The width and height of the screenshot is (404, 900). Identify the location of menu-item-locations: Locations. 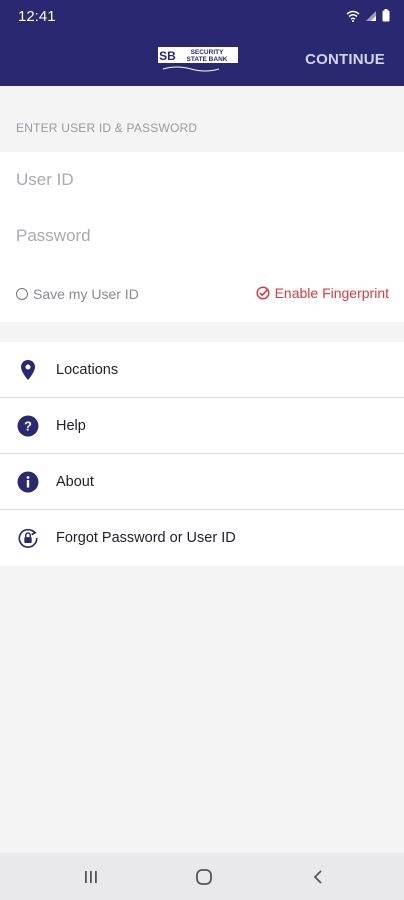
(202, 370).